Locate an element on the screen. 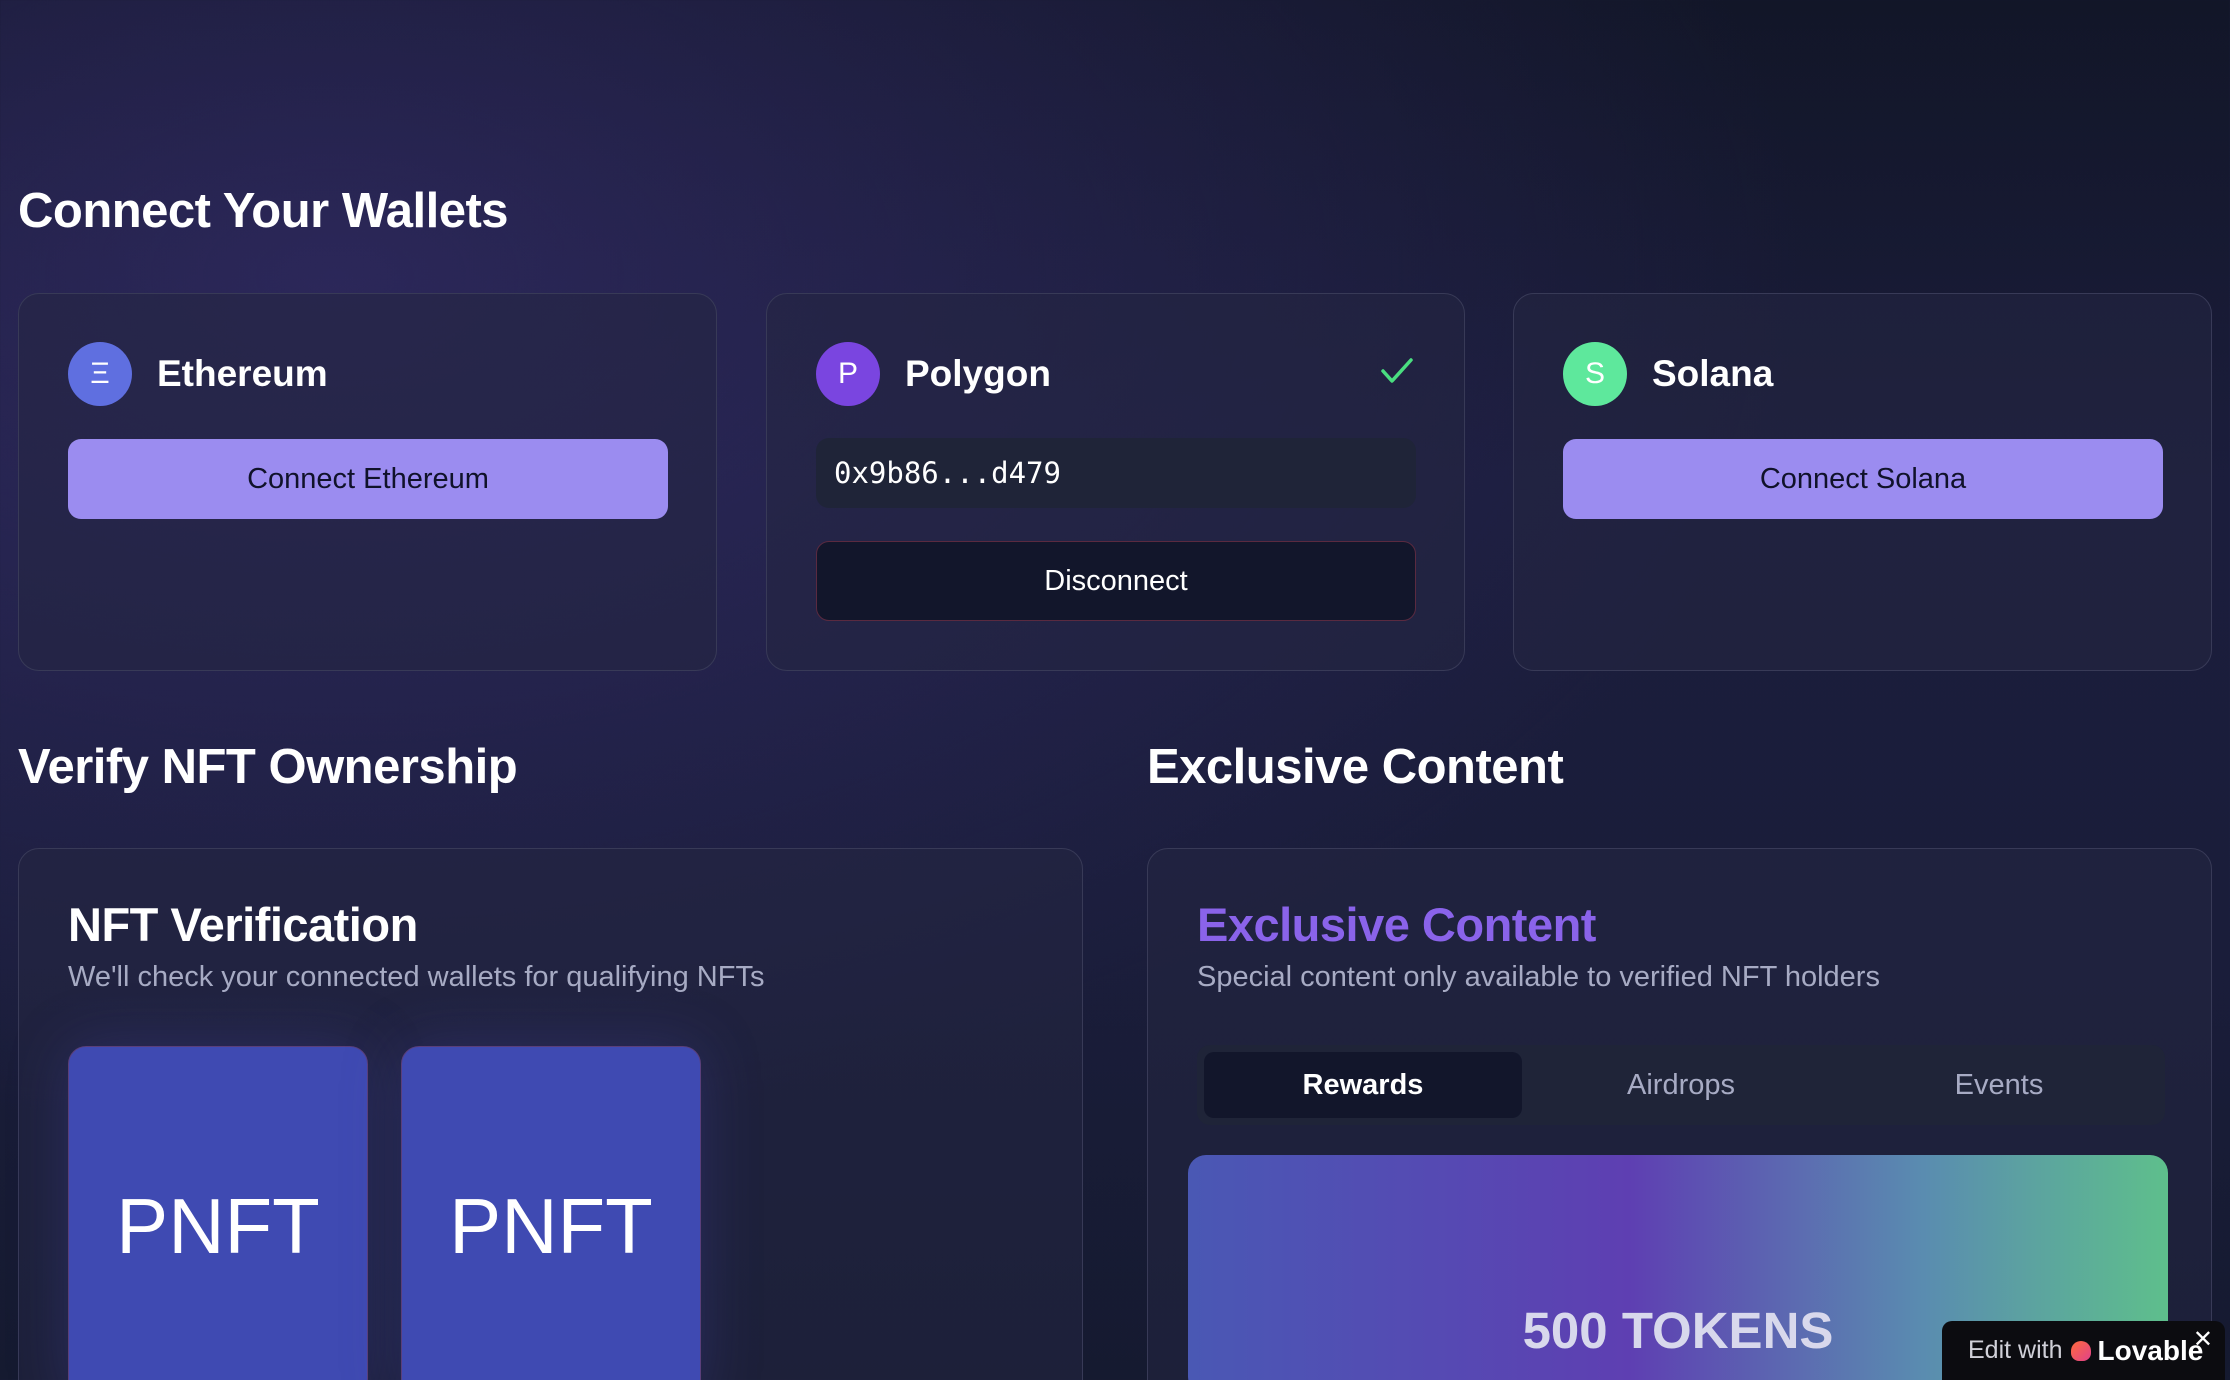 This screenshot has height=1380, width=2230. exclusive-heading: Exclusive Content is located at coordinates (1355, 767).